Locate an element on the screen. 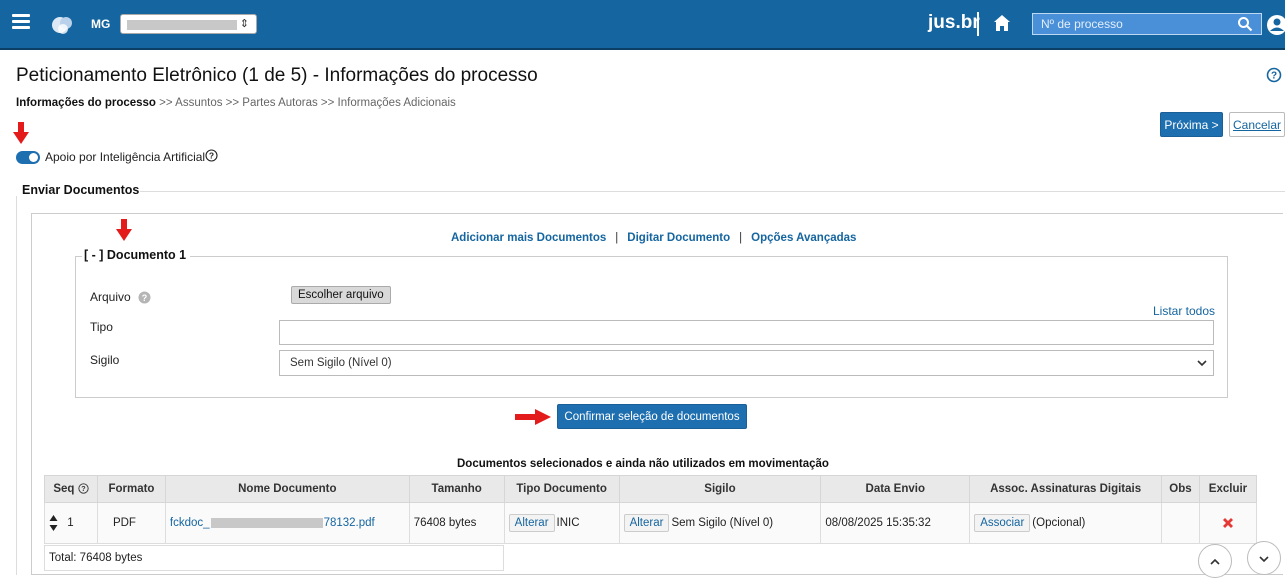 This screenshot has width=1285, height=578. column-header-format: Formato is located at coordinates (131, 489).